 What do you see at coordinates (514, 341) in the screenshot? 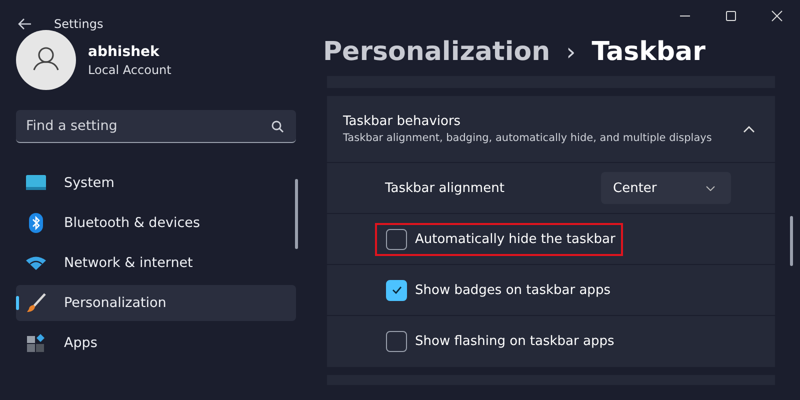
I see `checkbox-label: Show flashing on taskbar apps` at bounding box center [514, 341].